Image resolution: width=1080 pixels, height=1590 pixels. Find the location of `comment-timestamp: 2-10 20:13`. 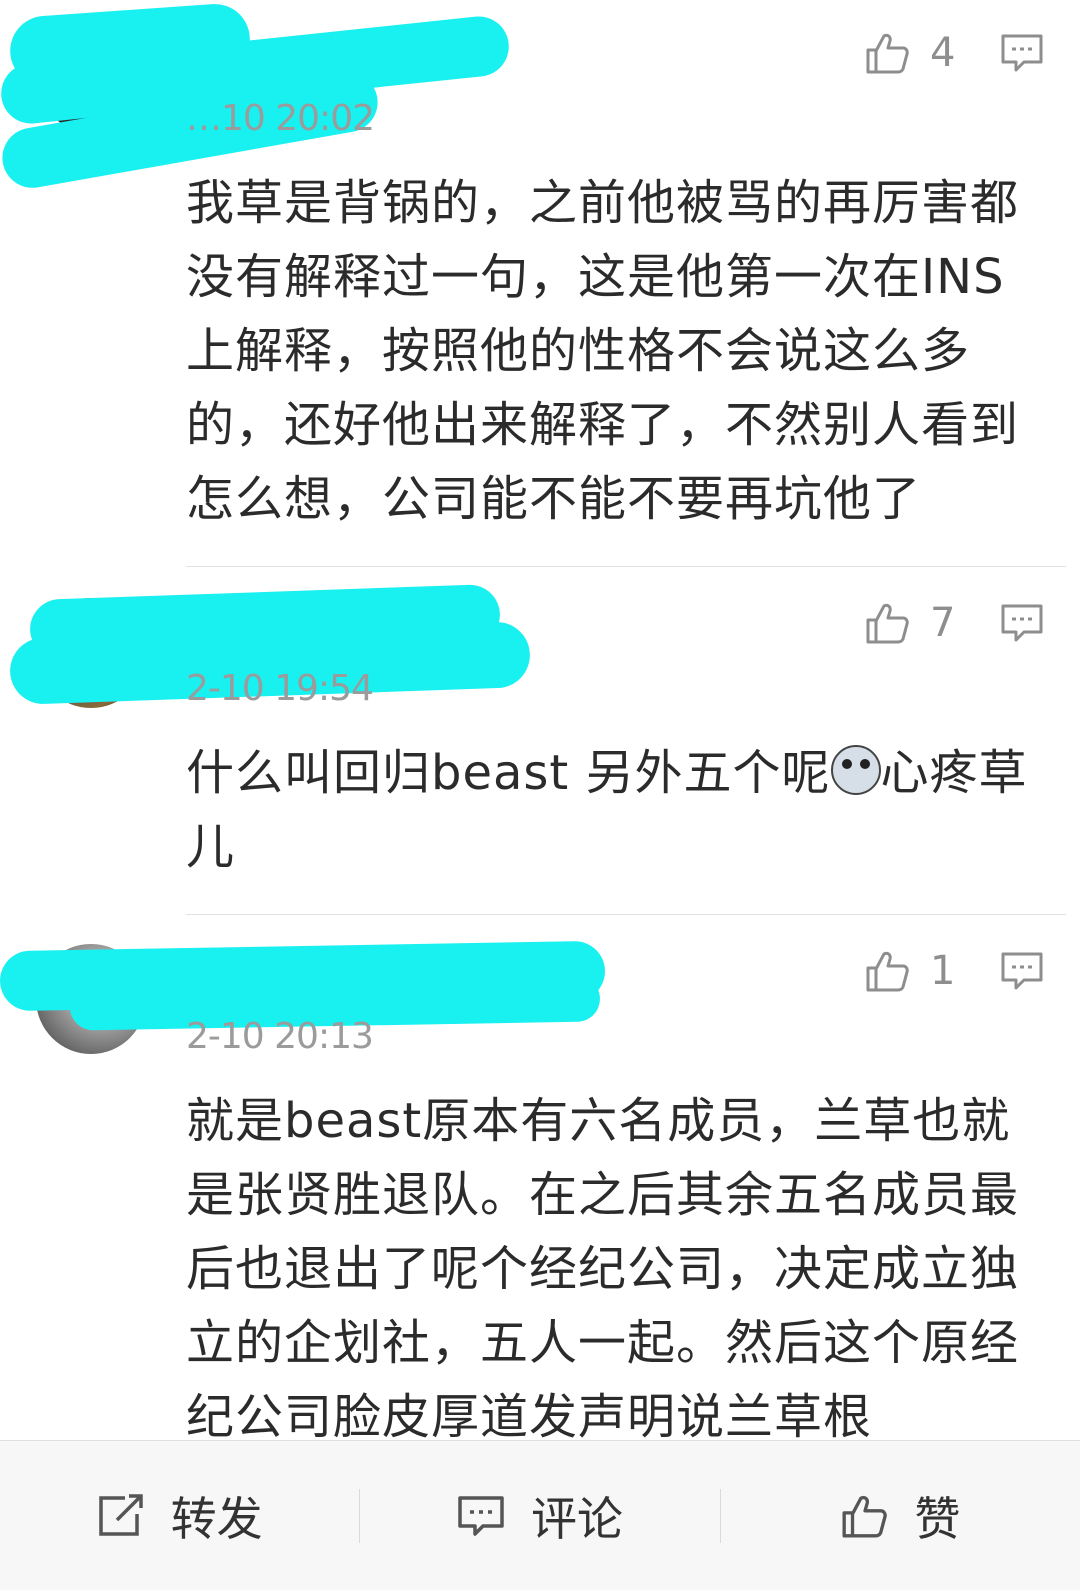

comment-timestamp: 2-10 20:13 is located at coordinates (280, 1036).